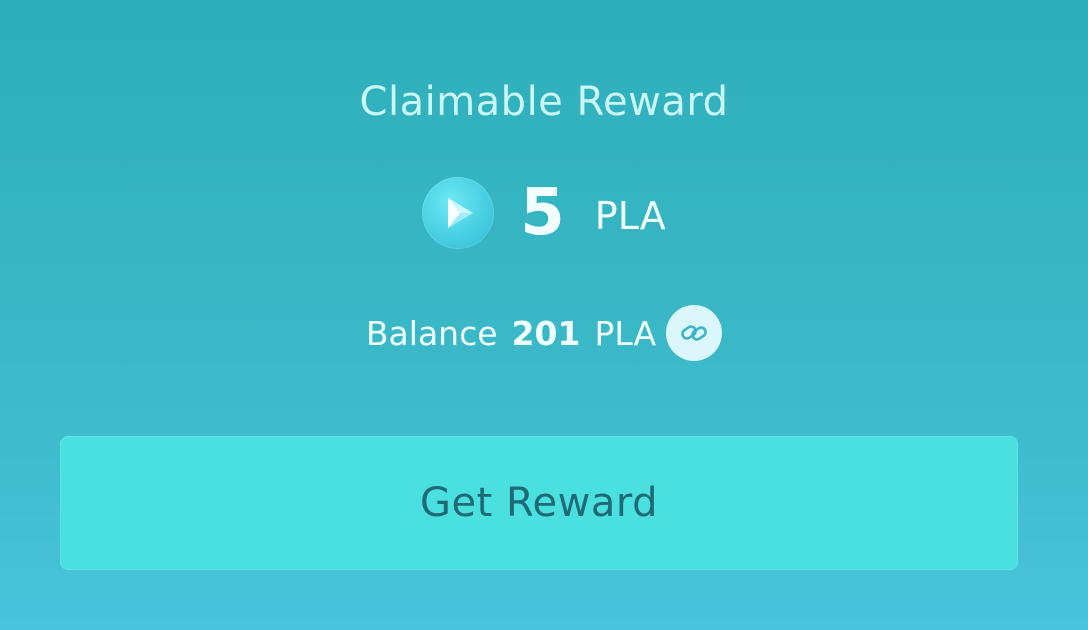  I want to click on play-token-icon, so click(458, 213).